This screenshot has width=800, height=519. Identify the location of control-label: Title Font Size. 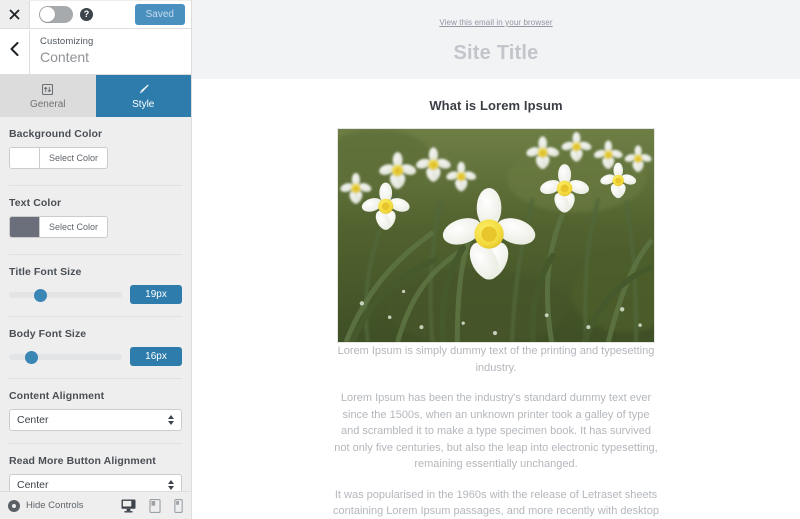
(45, 272).